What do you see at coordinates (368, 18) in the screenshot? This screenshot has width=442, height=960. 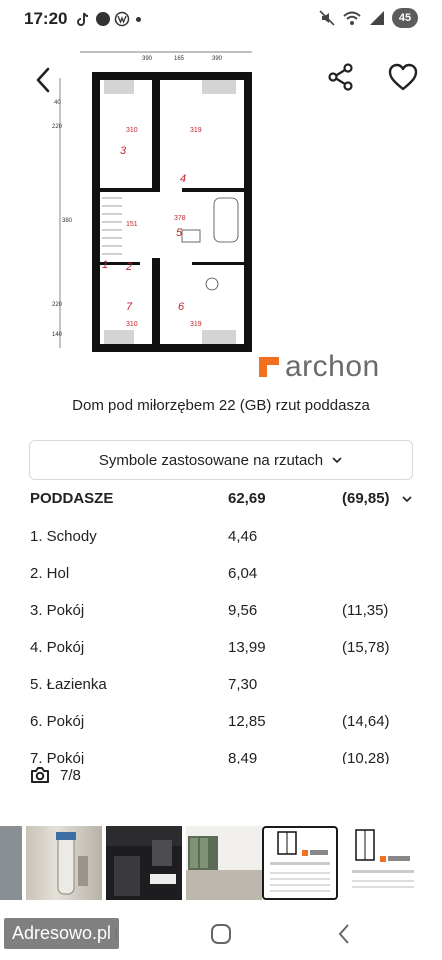 I see `status-right: 45` at bounding box center [368, 18].